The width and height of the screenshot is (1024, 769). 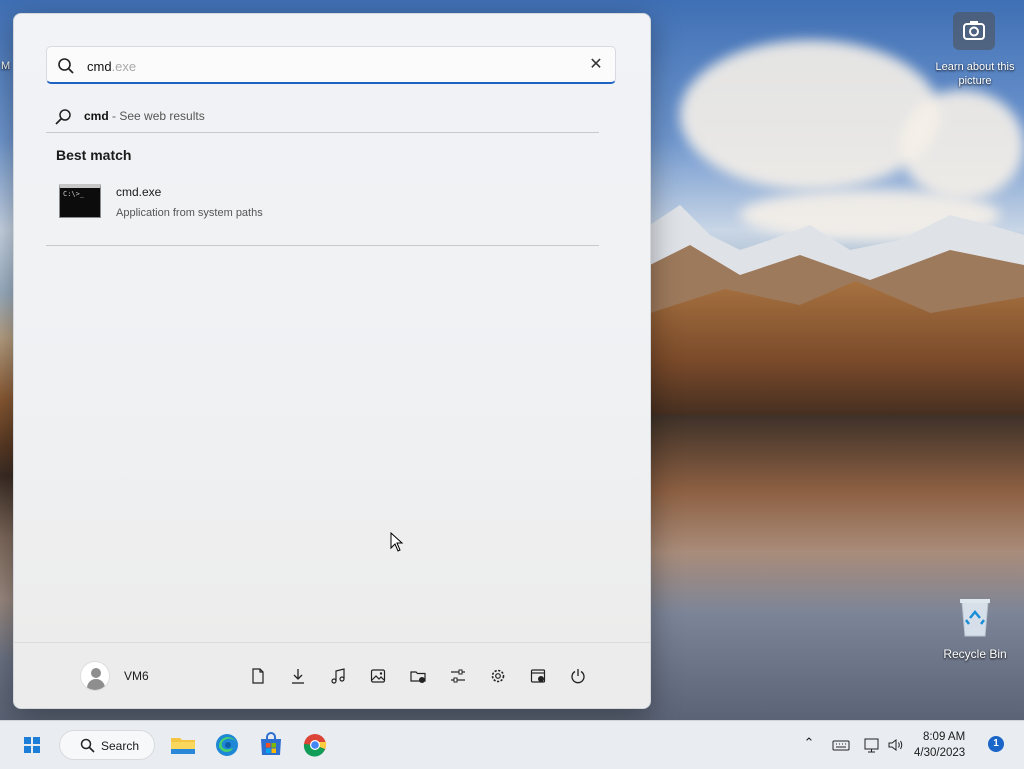 I want to click on search-query: cmd.exe, so click(x=111, y=66).